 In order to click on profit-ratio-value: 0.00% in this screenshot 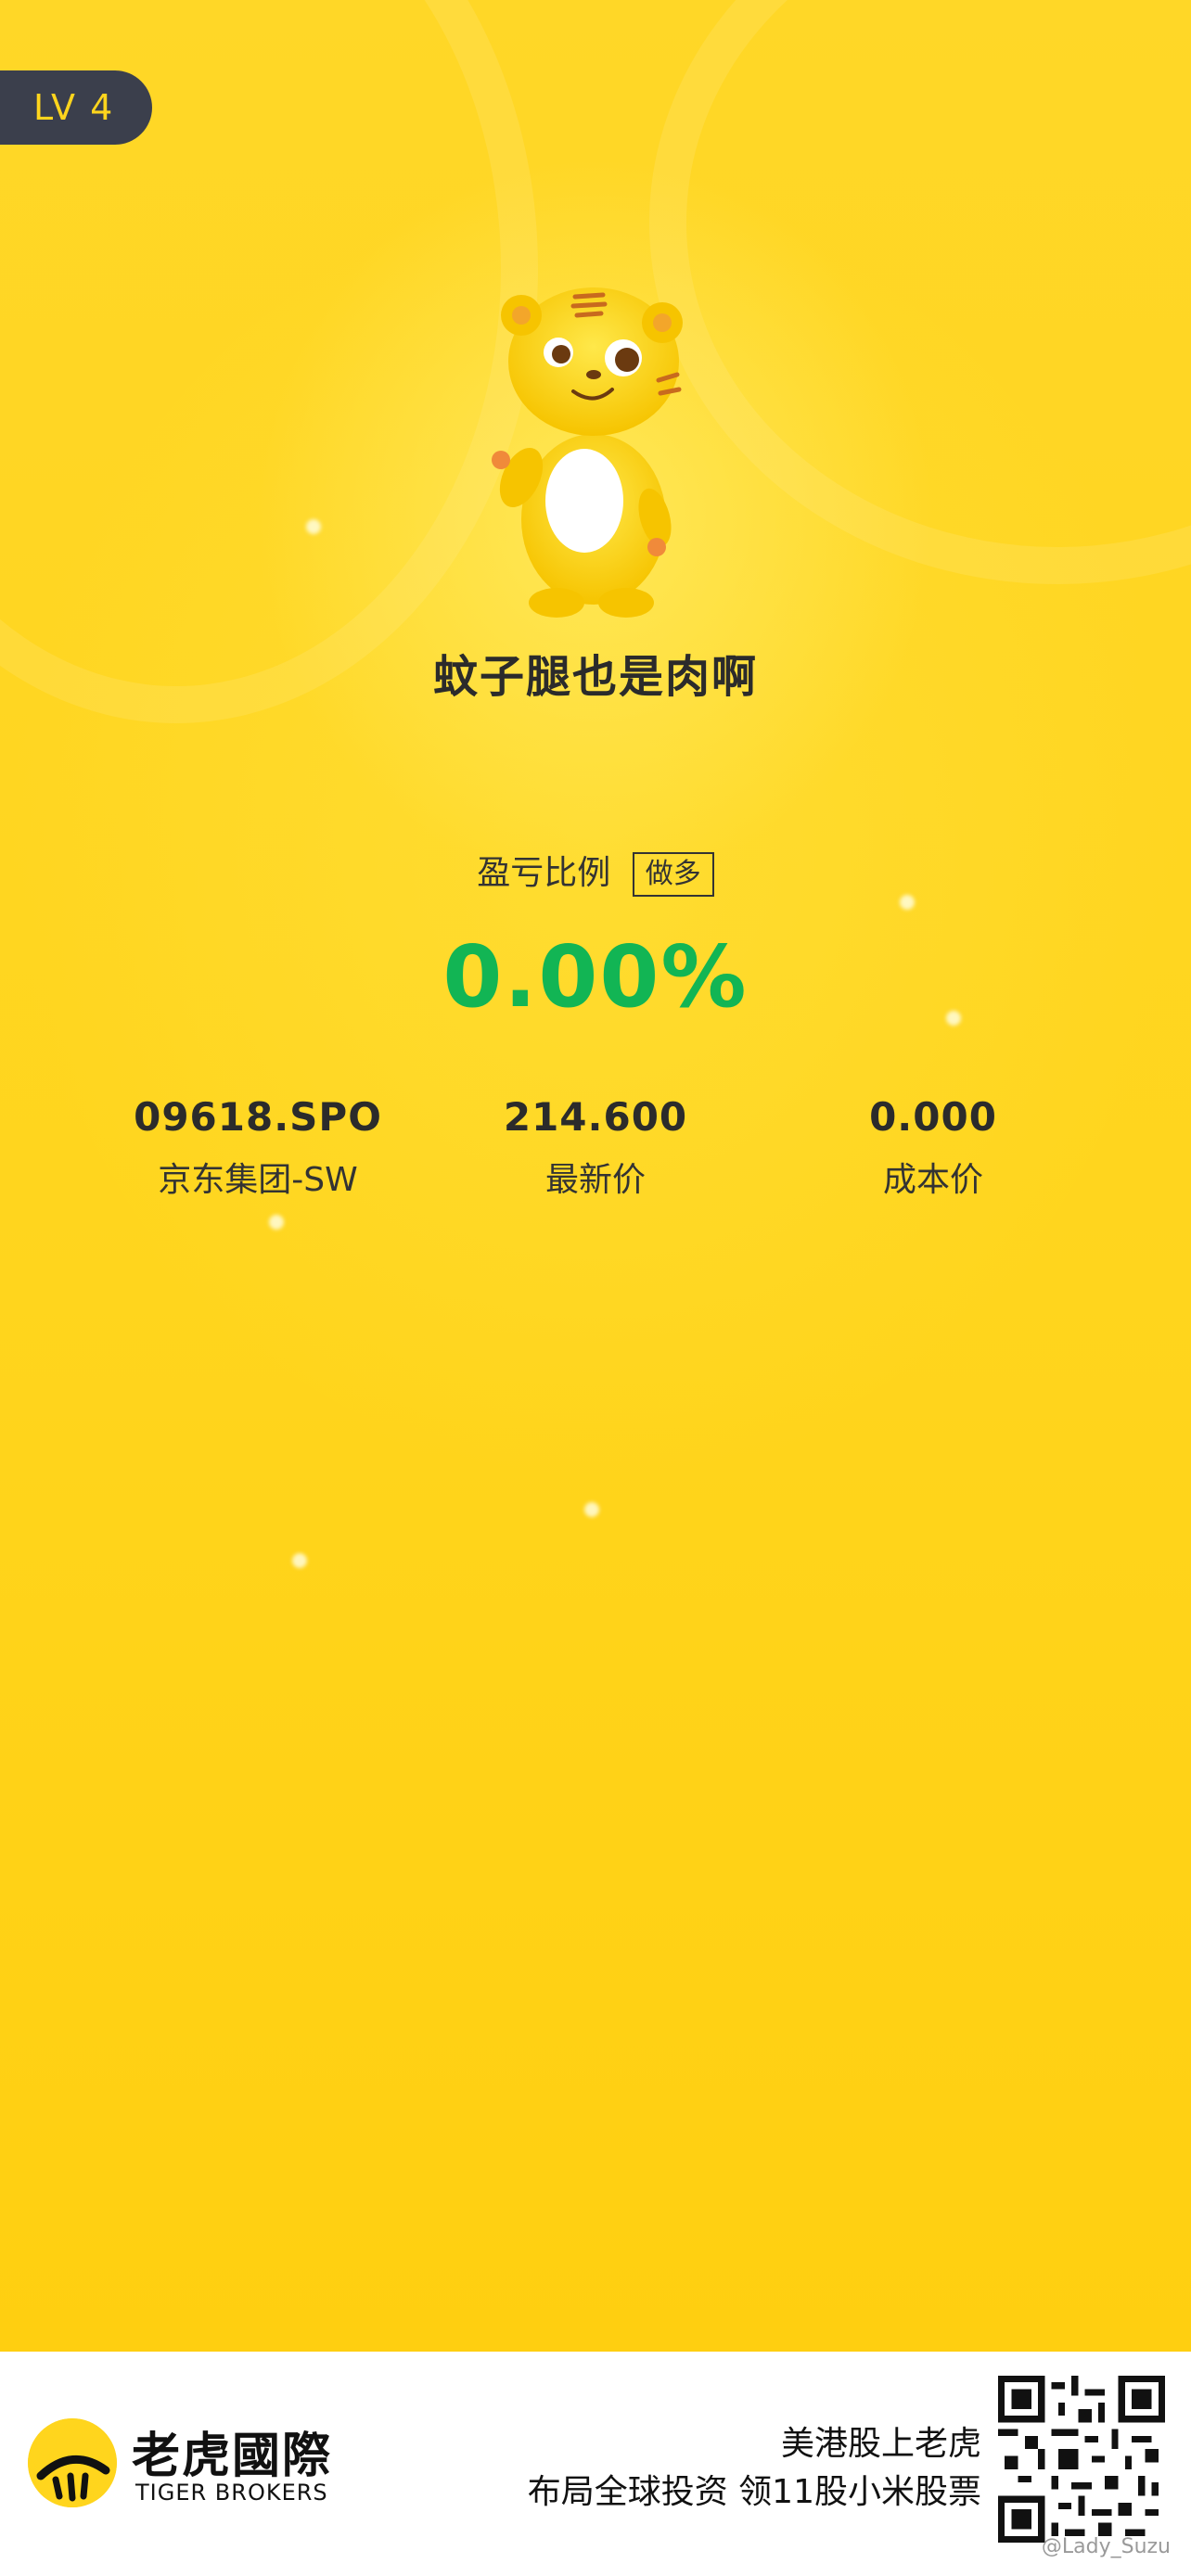, I will do `click(595, 977)`.